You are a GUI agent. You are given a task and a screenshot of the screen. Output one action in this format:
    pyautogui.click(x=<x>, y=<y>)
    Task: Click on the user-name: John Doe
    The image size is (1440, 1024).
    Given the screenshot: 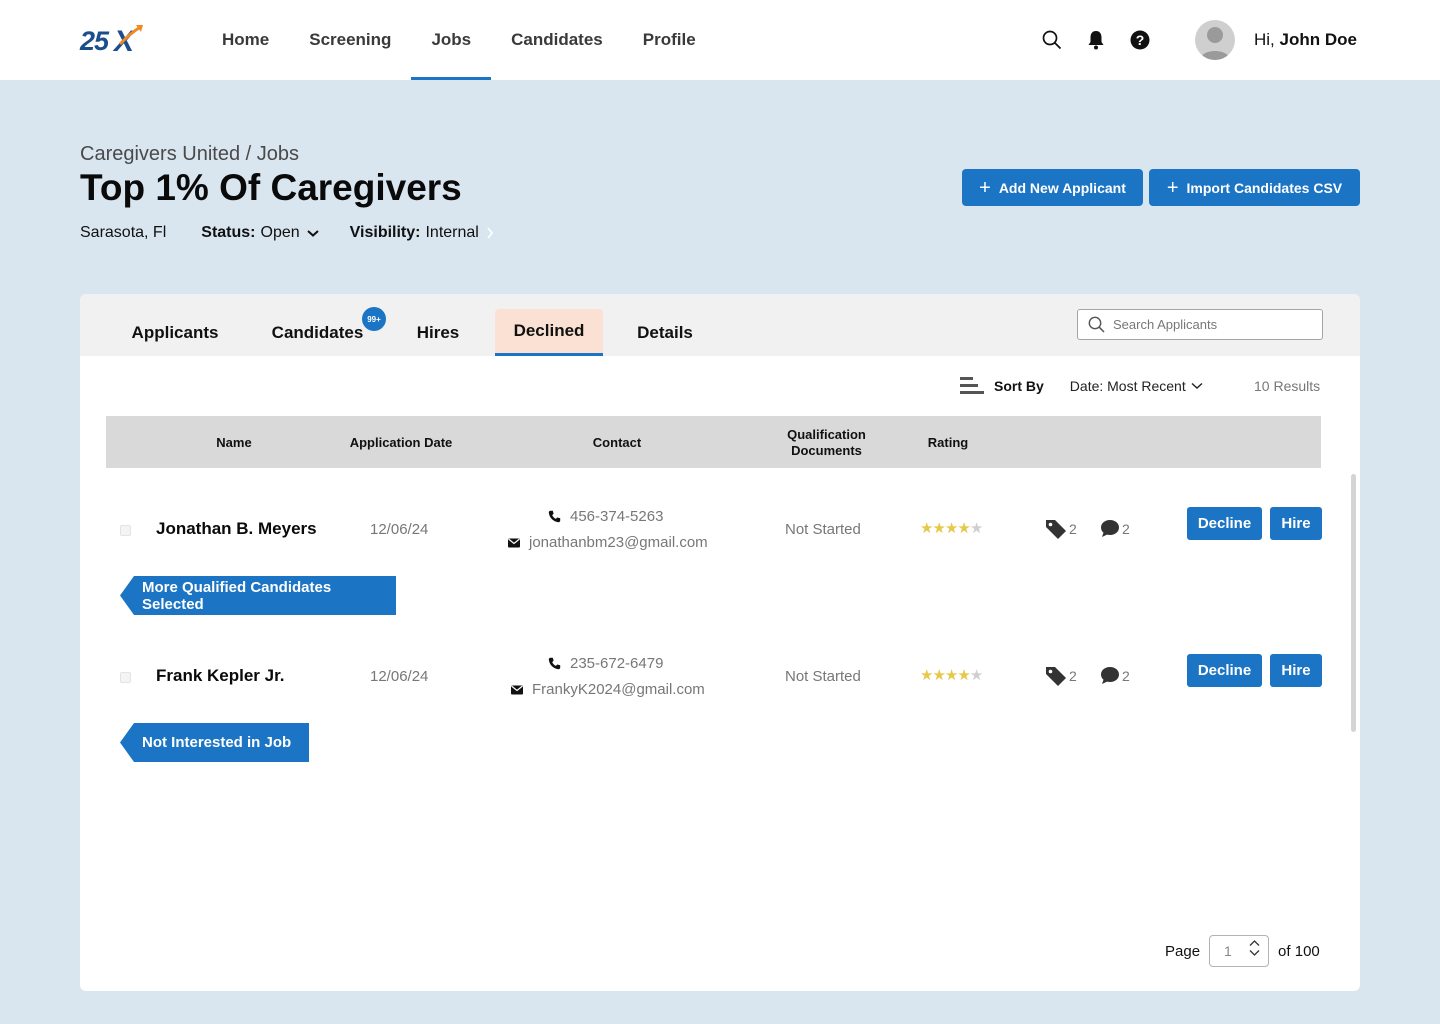 What is the action you would take?
    pyautogui.click(x=1318, y=39)
    